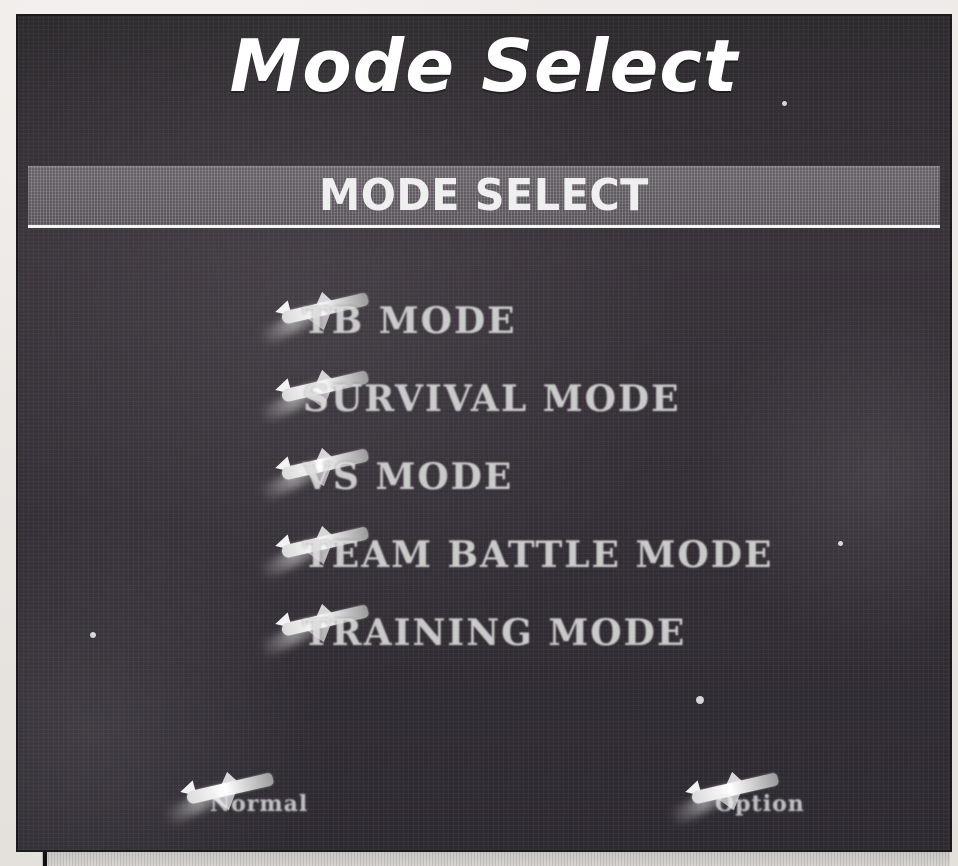  Describe the element at coordinates (540, 318) in the screenshot. I see `menu-item-tb-mode: TB MODE` at that location.